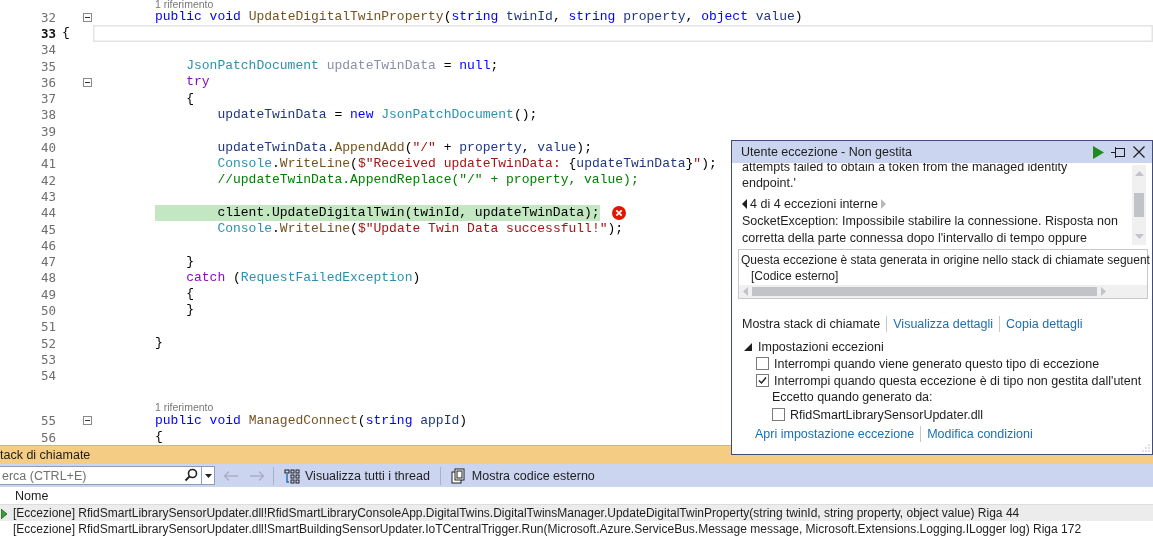 The image size is (1153, 539). What do you see at coordinates (47, 359) in the screenshot?
I see `line-number: 53` at bounding box center [47, 359].